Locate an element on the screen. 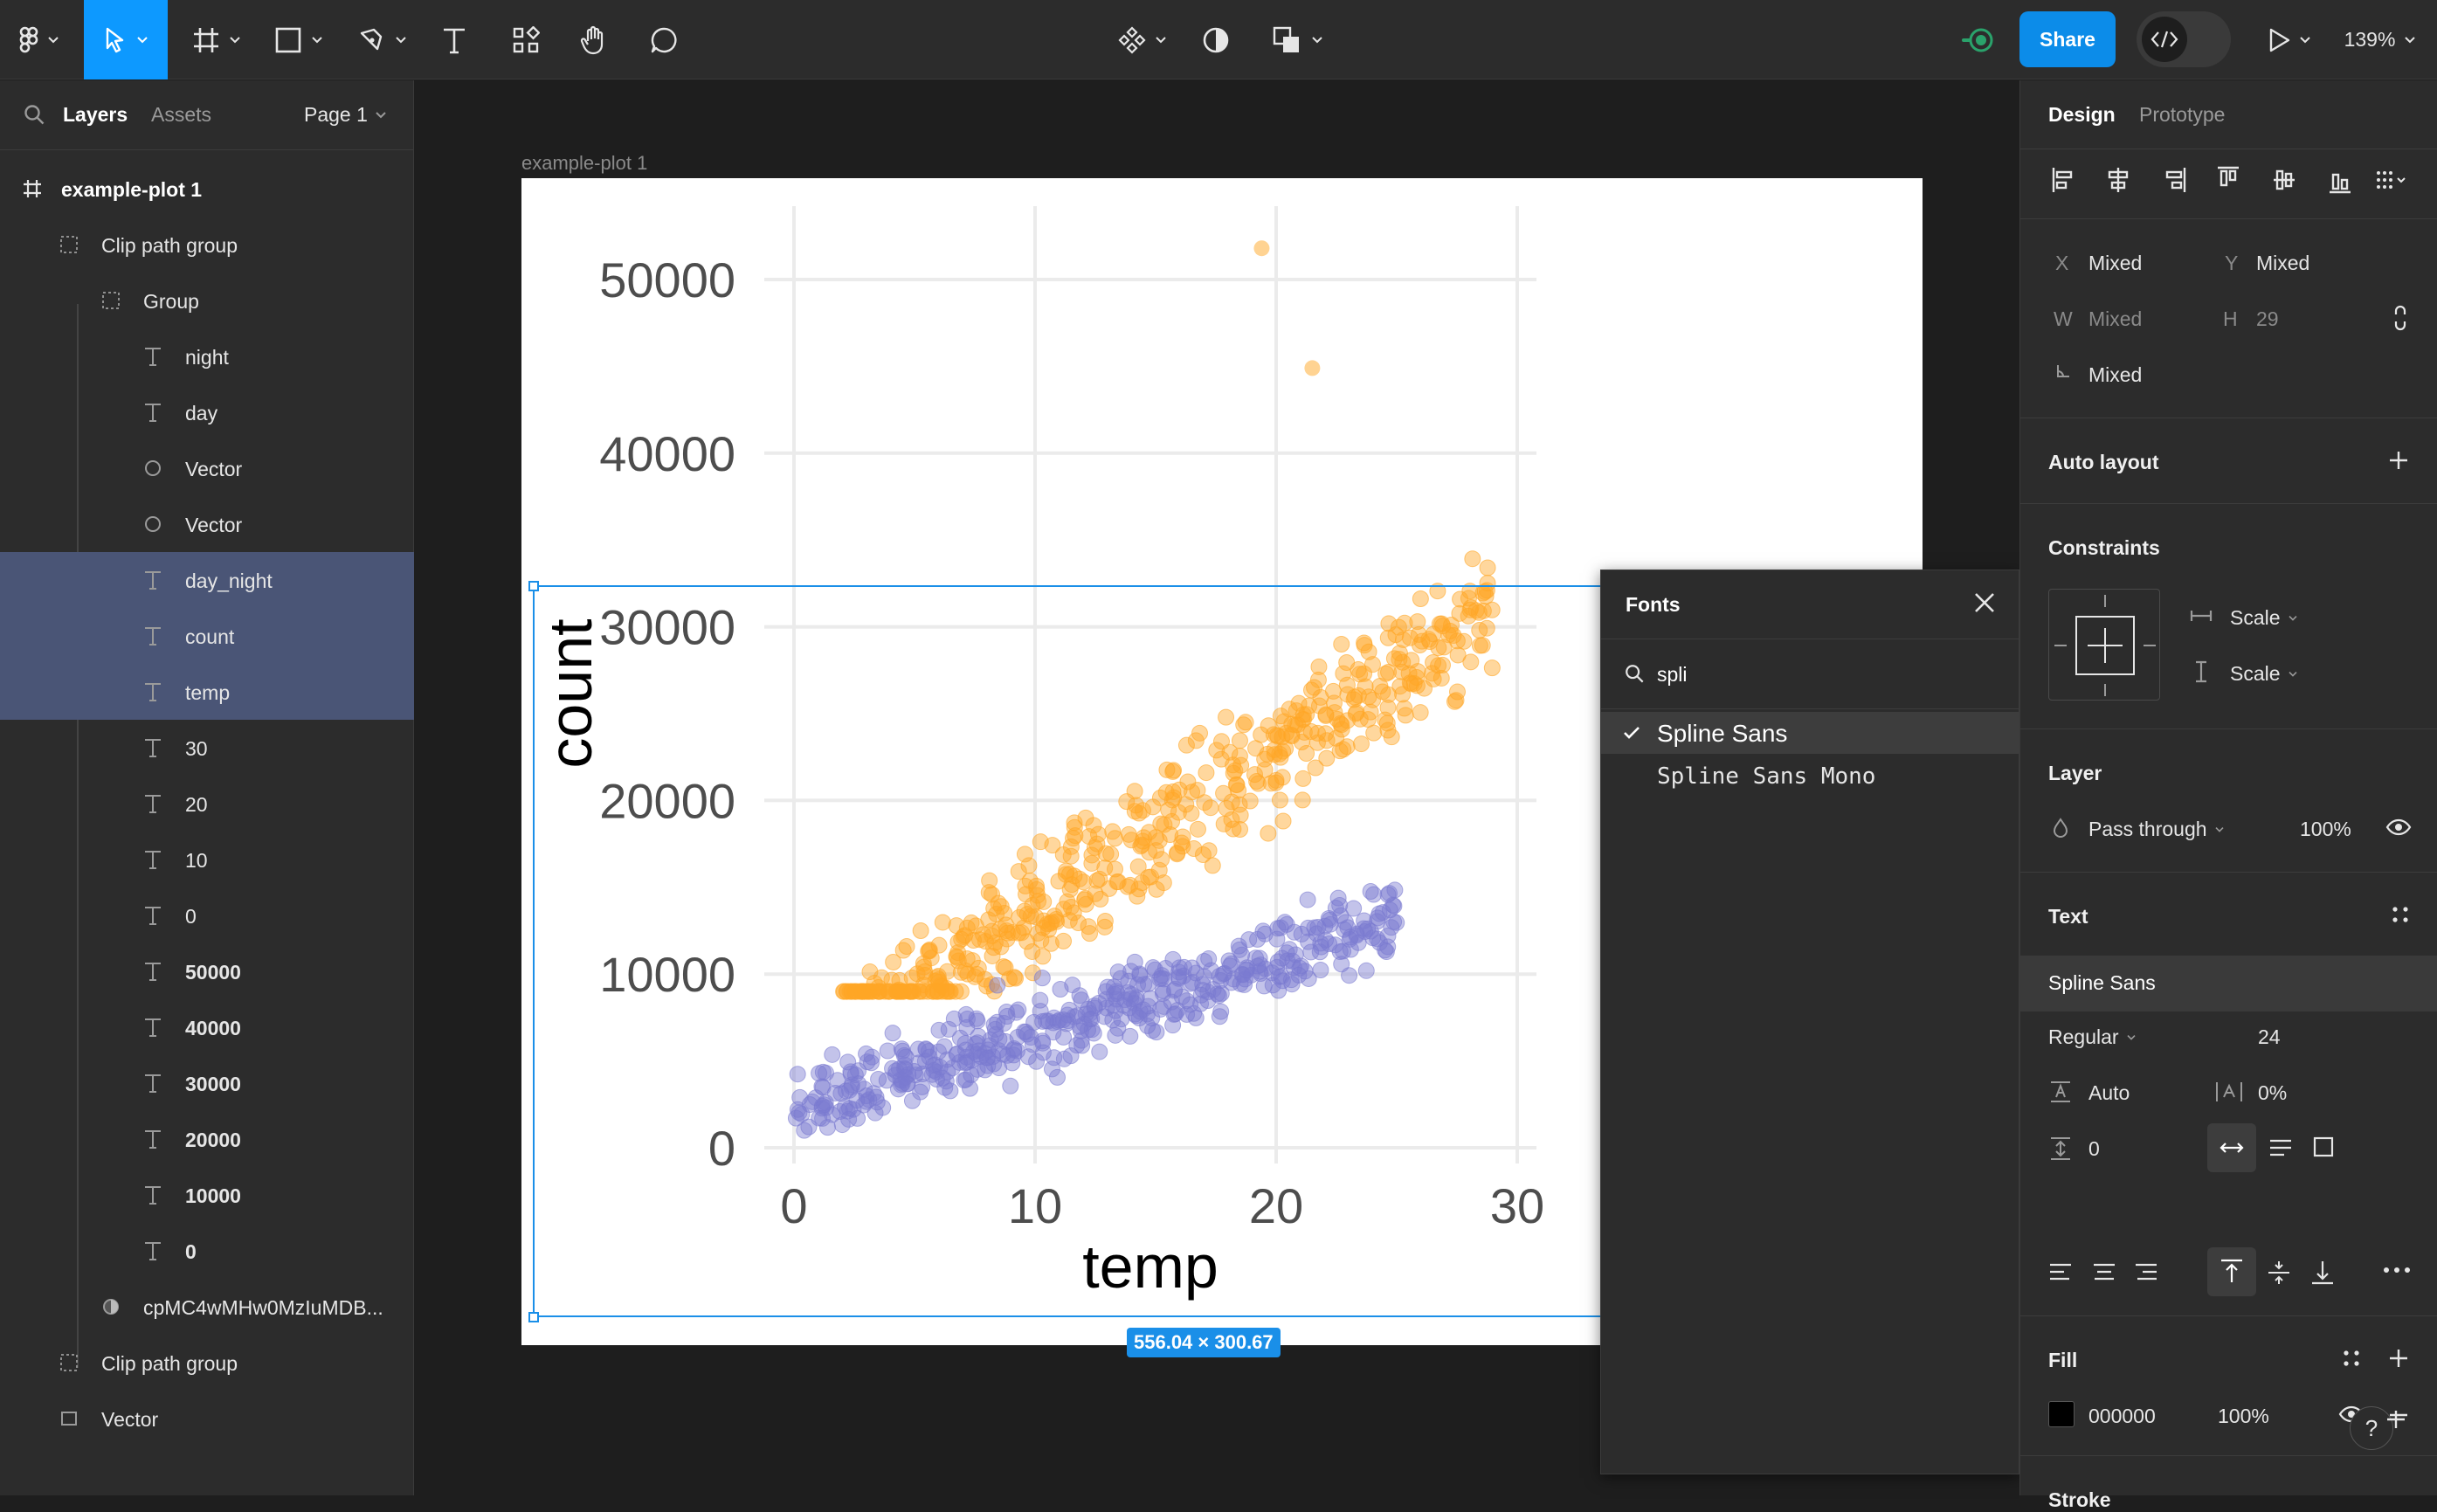  constraint-top-line is located at coordinates (2105, 601).